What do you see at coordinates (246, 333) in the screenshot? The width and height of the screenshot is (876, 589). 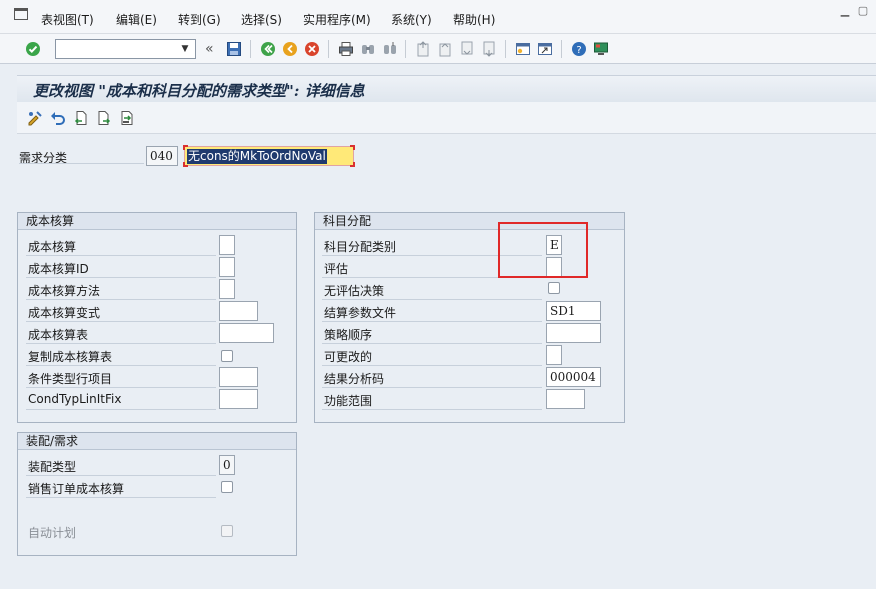 I see `costing-sheet-field` at bounding box center [246, 333].